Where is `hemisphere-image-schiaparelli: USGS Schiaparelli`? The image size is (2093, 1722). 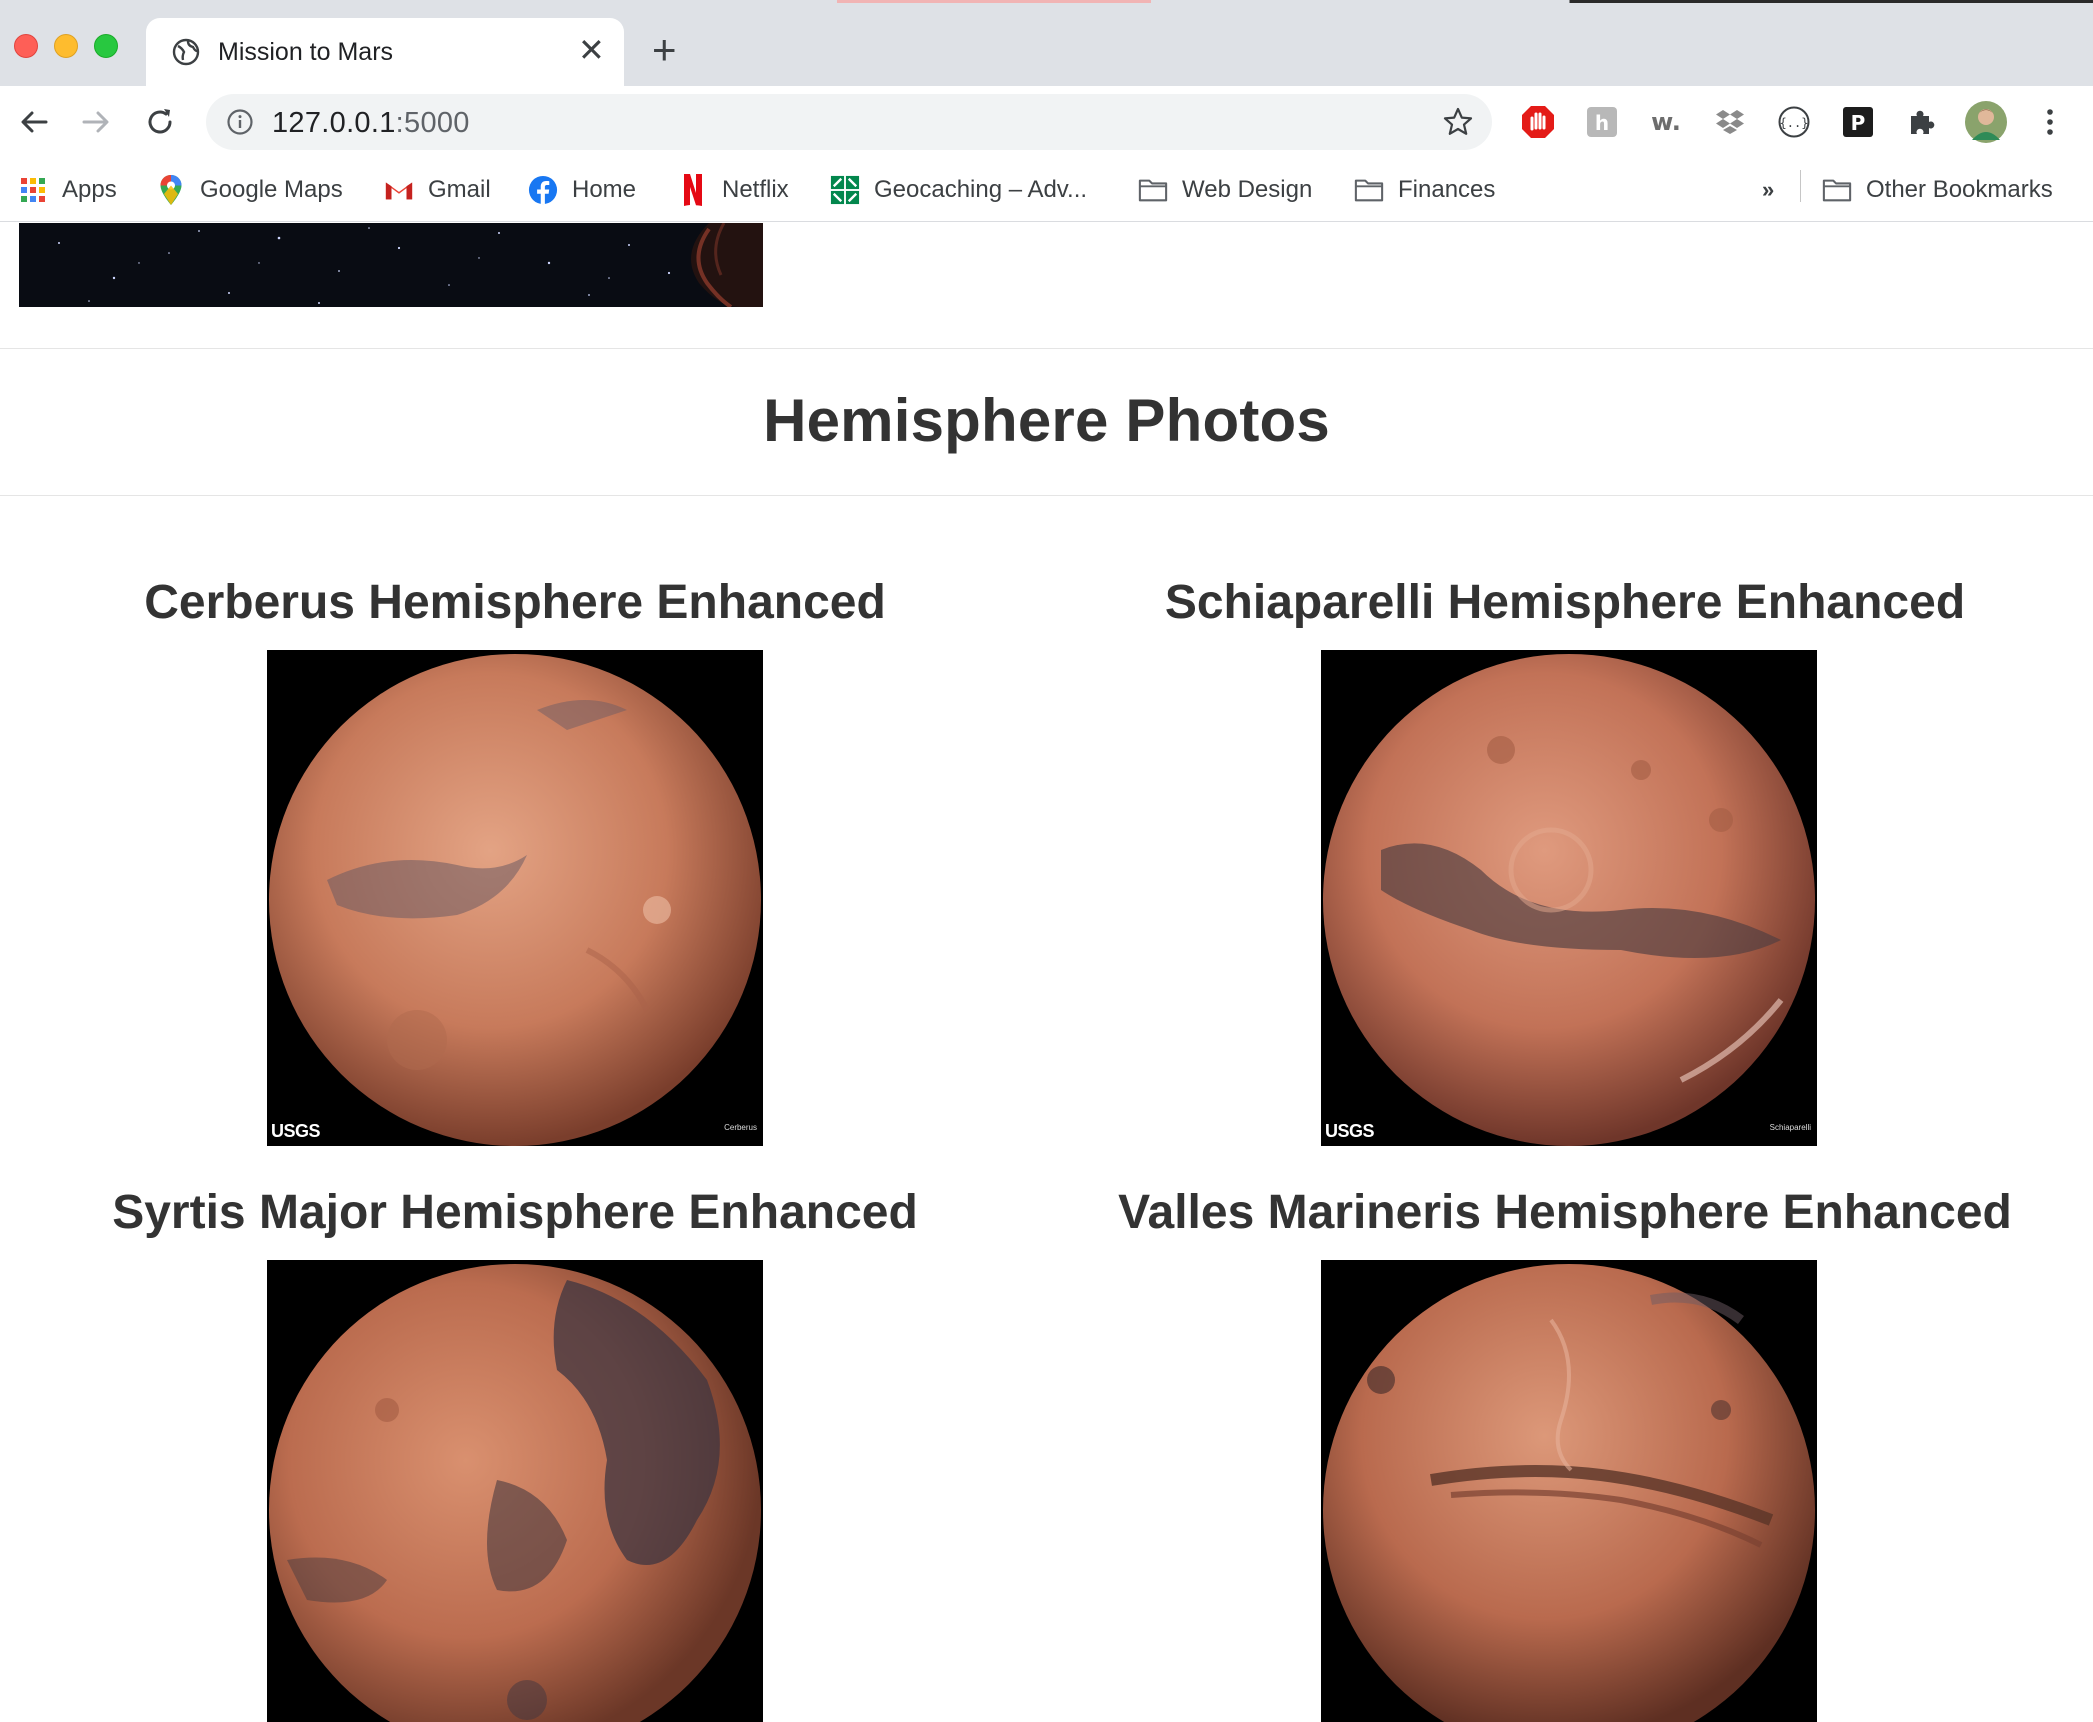 hemisphere-image-schiaparelli: USGS Schiaparelli is located at coordinates (1569, 898).